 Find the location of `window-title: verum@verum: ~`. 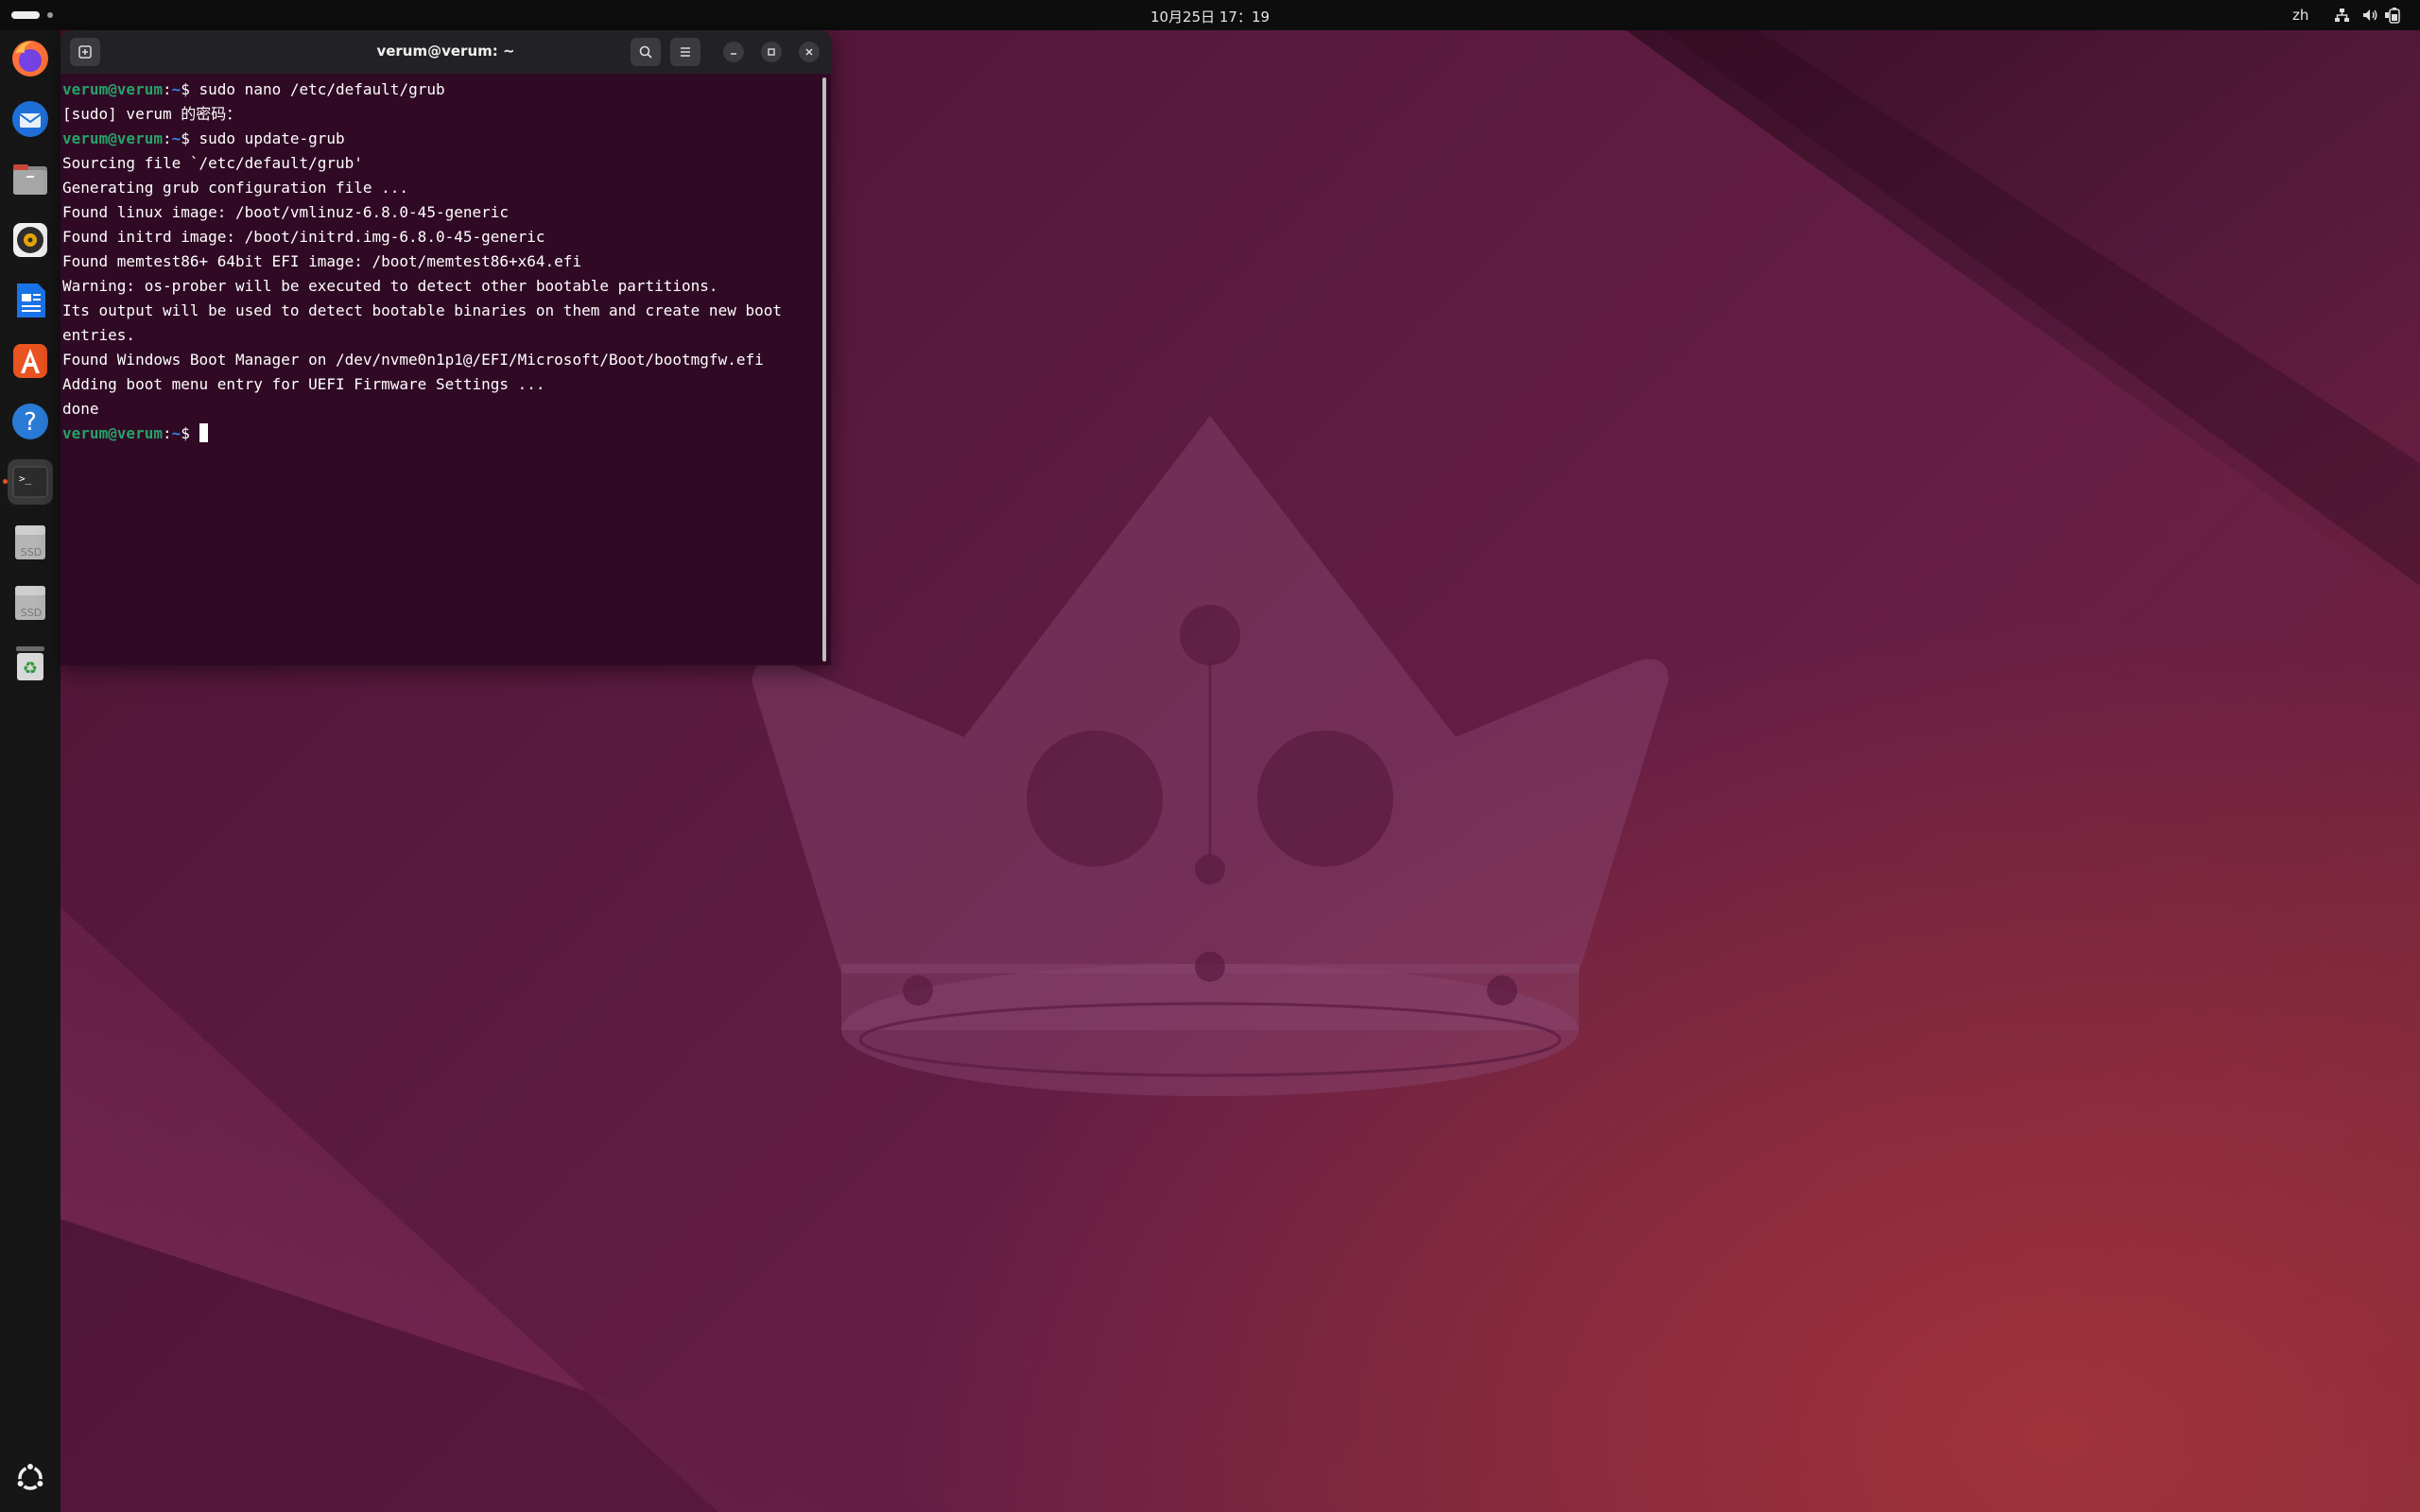

window-title: verum@verum: ~ is located at coordinates (446, 51).